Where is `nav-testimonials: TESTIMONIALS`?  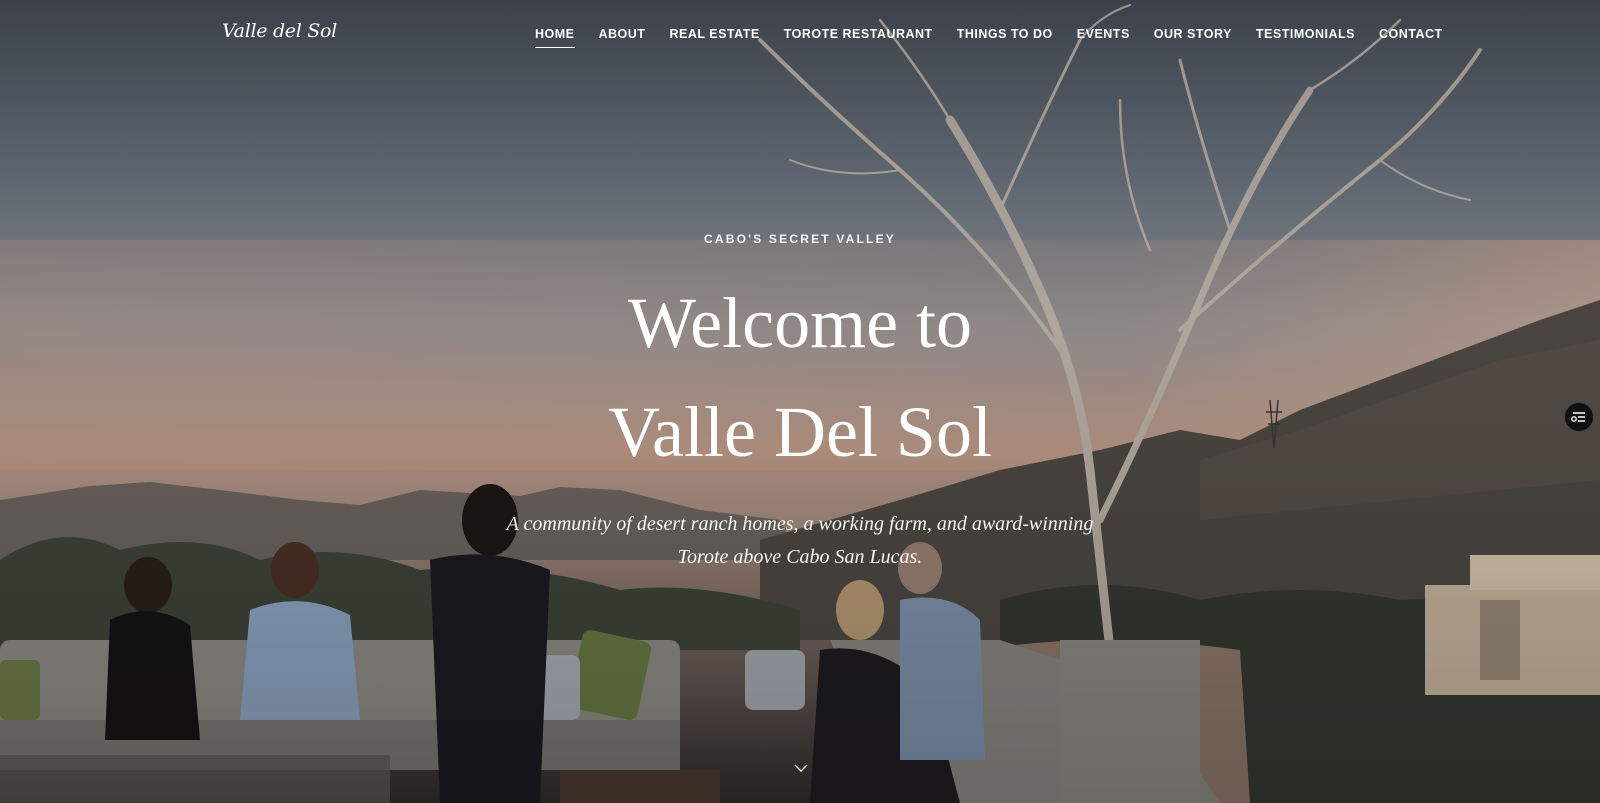
nav-testimonials: TESTIMONIALS is located at coordinates (1305, 37).